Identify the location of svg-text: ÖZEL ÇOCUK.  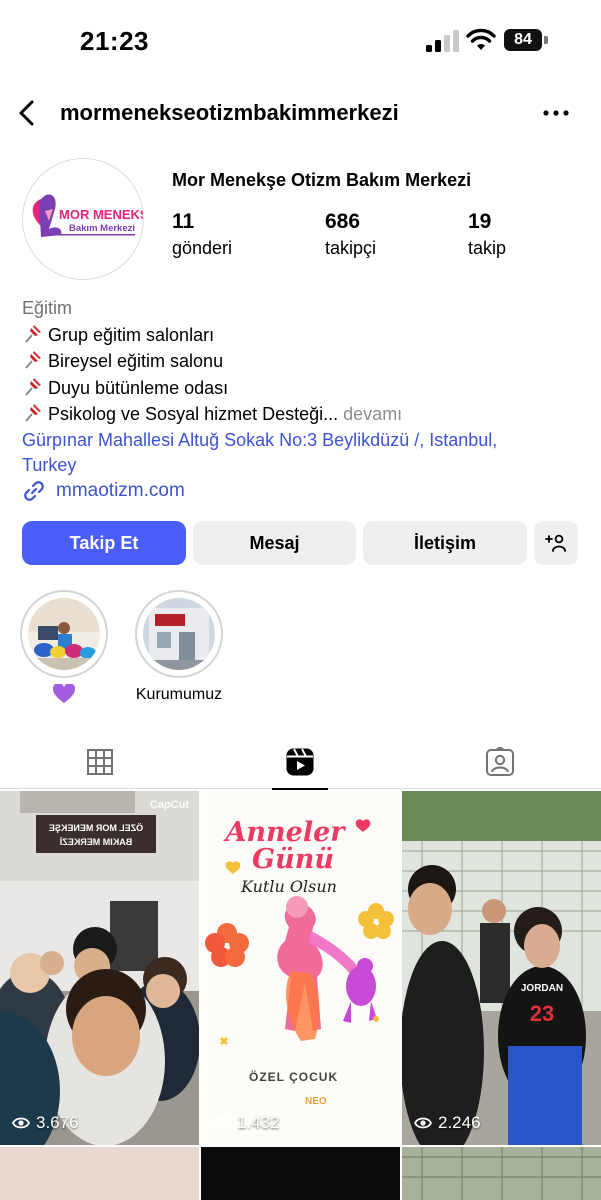
(293, 1076).